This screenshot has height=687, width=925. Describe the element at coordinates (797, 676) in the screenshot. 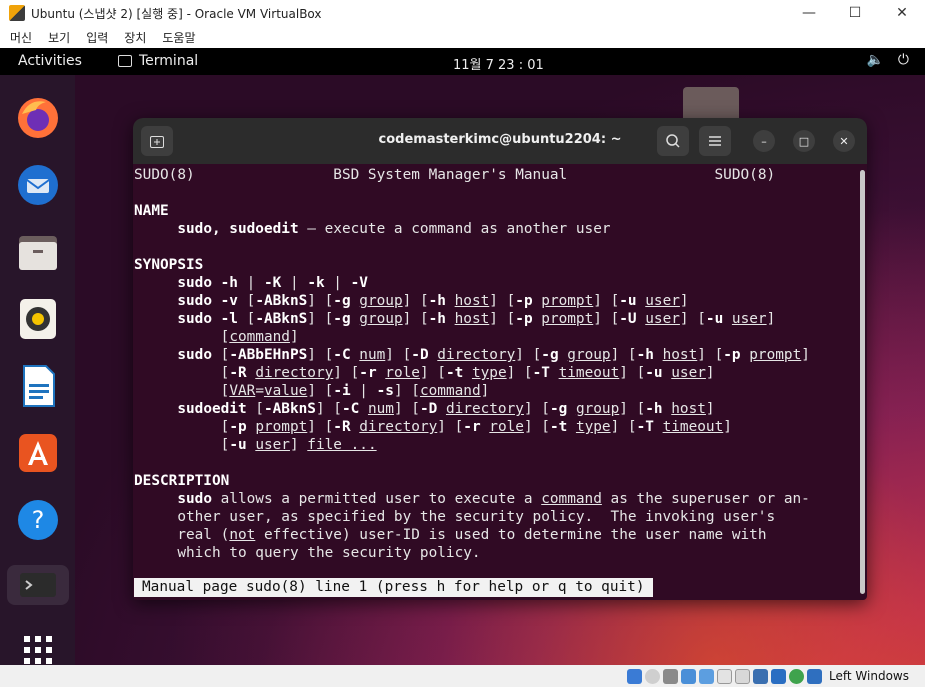

I see `mouse-integration-icon` at that location.